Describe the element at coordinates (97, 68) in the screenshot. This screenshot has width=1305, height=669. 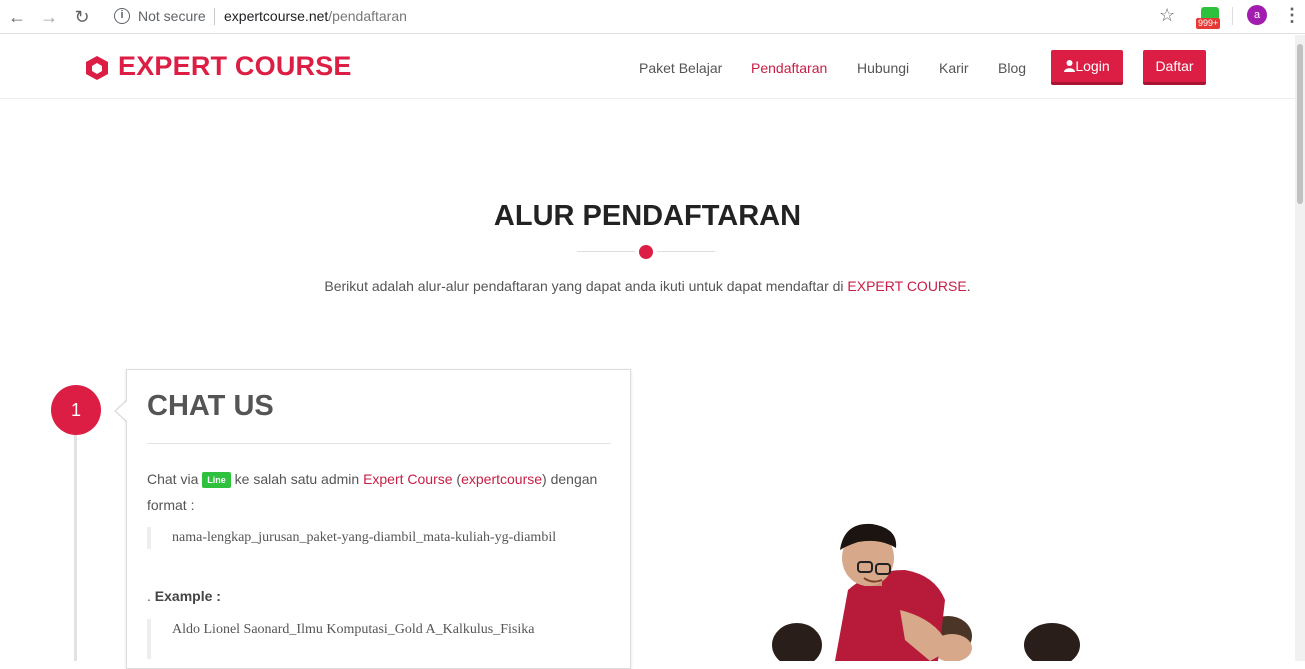
I see `hexagon-logo-icon` at that location.